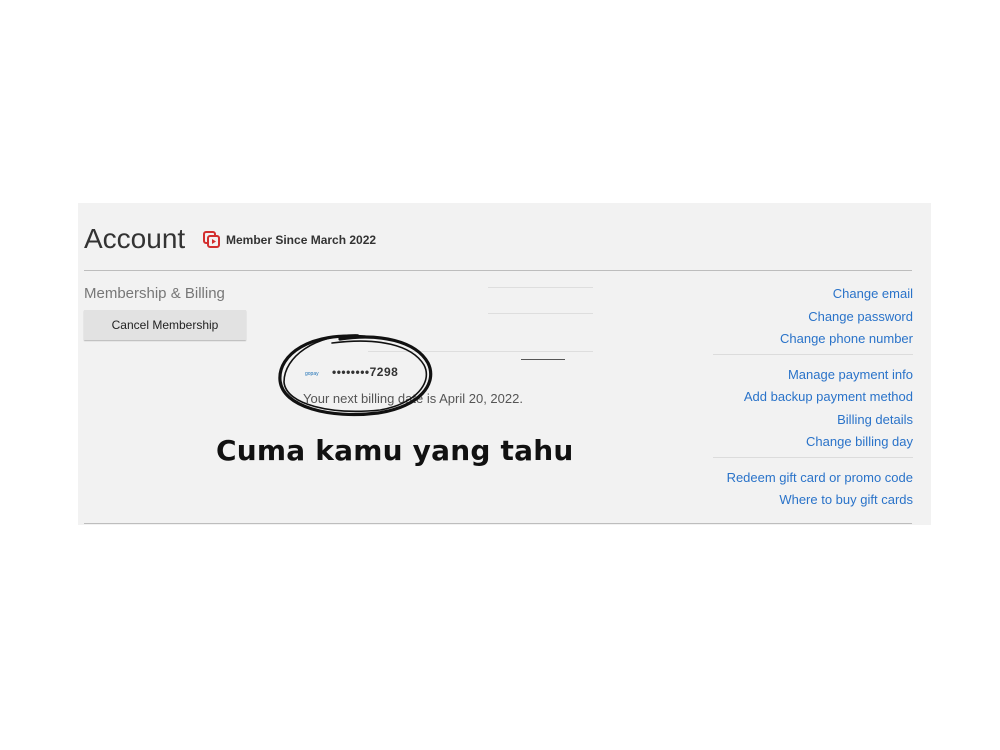  I want to click on page-title: Account, so click(135, 238).